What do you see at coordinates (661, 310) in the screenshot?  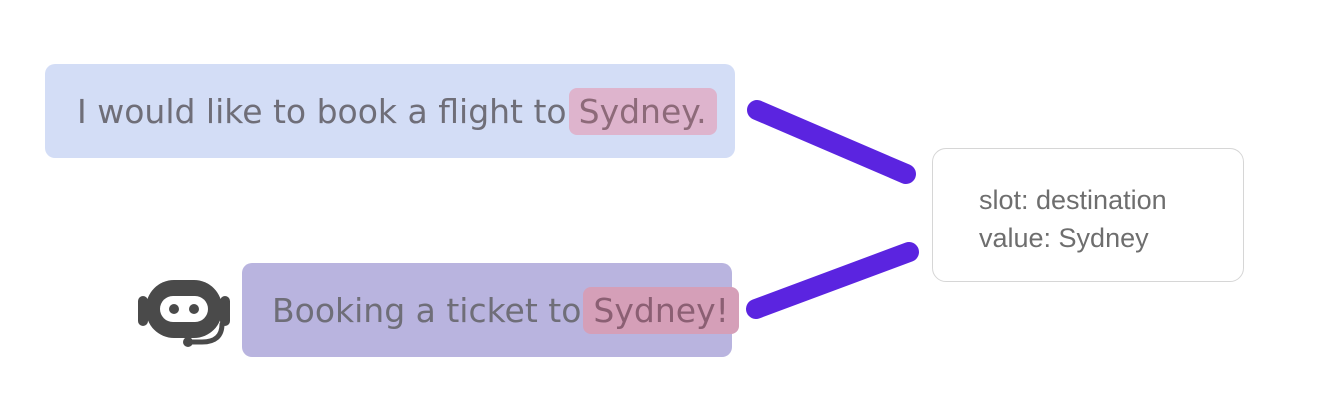 I see `bot-message-highlight: Sydney!` at bounding box center [661, 310].